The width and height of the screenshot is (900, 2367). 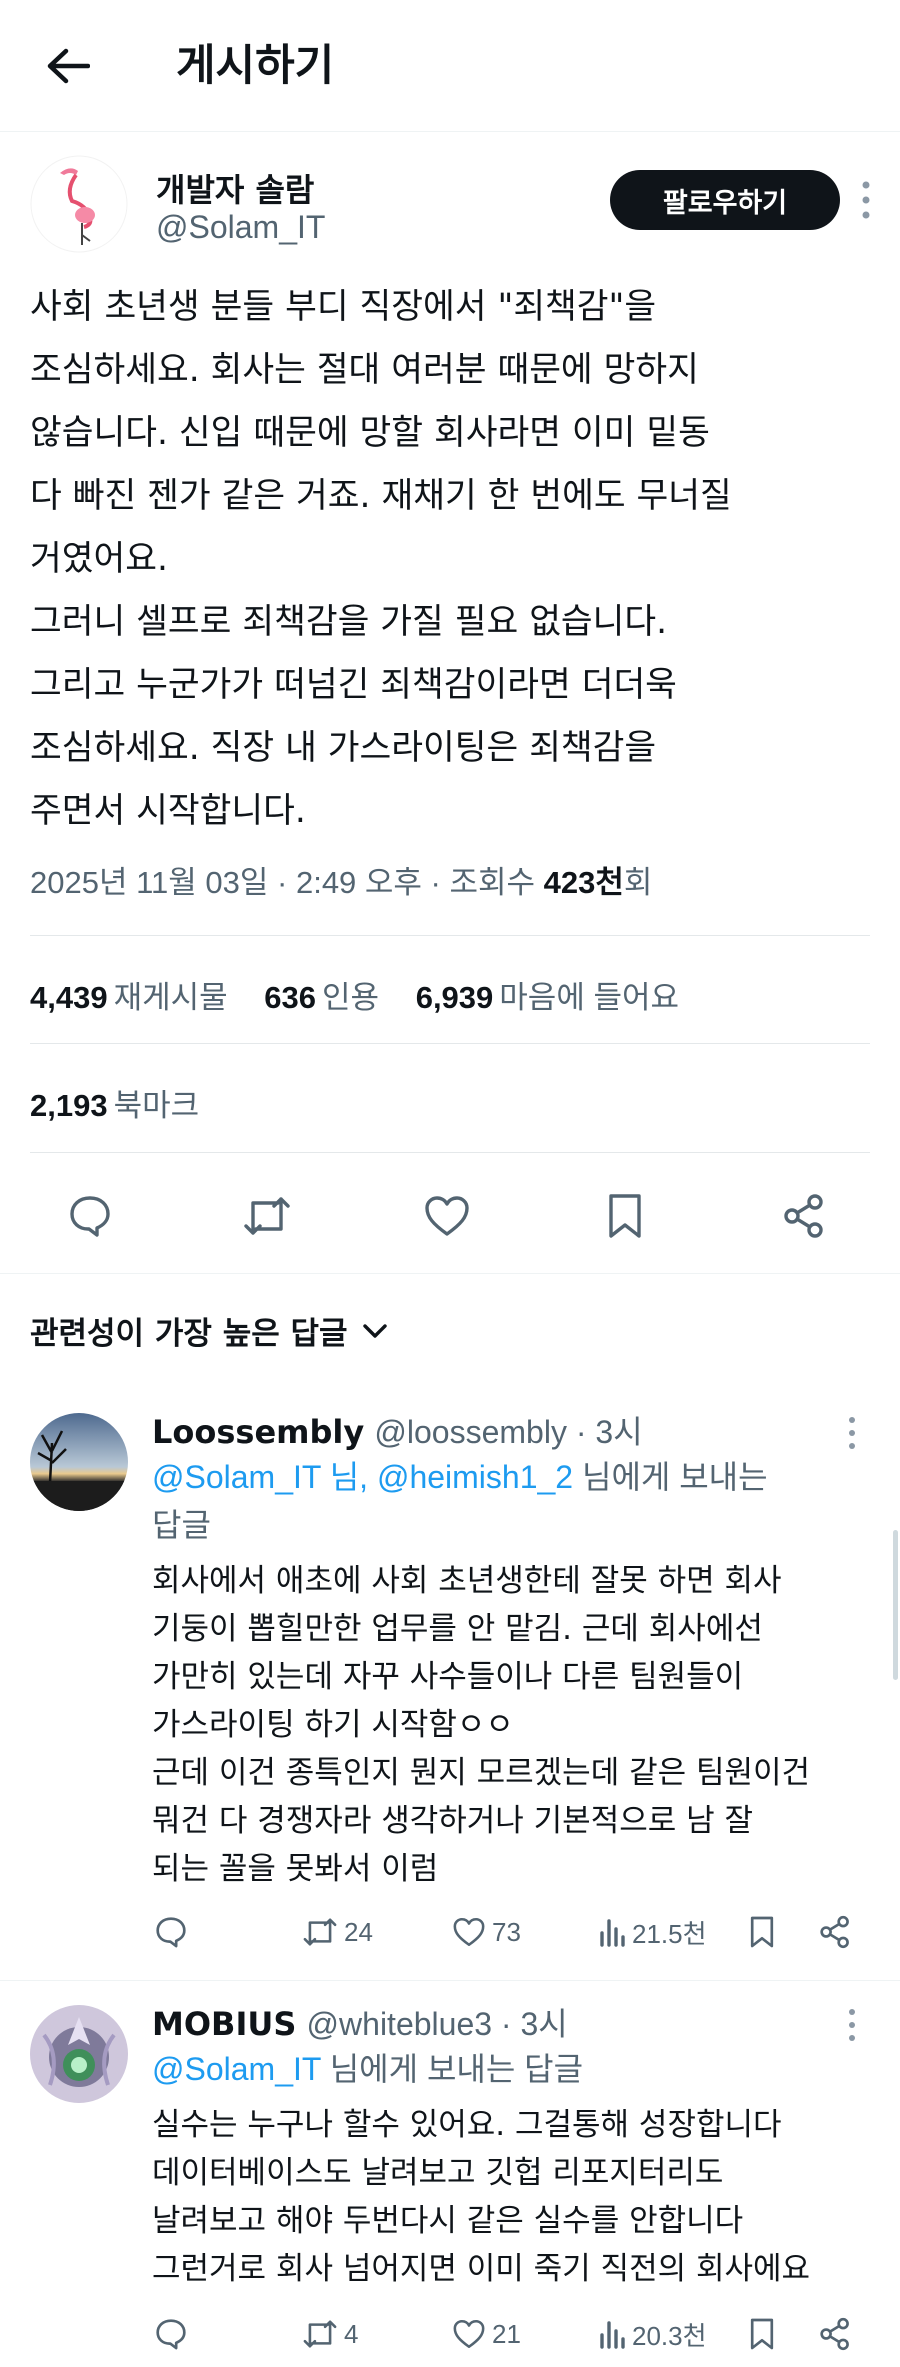 I want to click on flamingo-logo-icon, so click(x=79, y=204).